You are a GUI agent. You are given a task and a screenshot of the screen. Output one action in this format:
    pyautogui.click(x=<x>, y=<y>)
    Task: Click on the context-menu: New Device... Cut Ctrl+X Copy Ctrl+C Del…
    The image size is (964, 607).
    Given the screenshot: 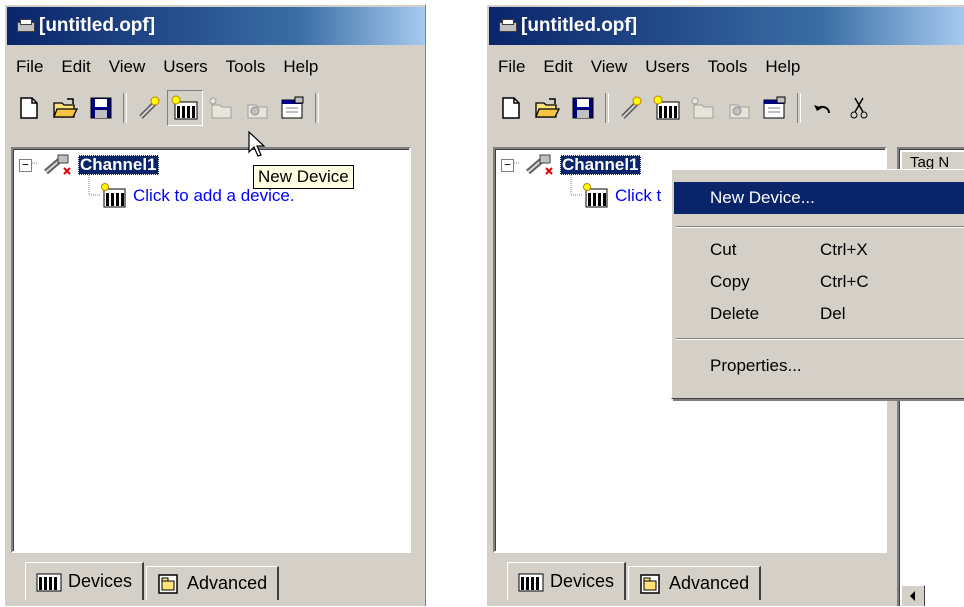 What is the action you would take?
    pyautogui.click(x=817, y=284)
    